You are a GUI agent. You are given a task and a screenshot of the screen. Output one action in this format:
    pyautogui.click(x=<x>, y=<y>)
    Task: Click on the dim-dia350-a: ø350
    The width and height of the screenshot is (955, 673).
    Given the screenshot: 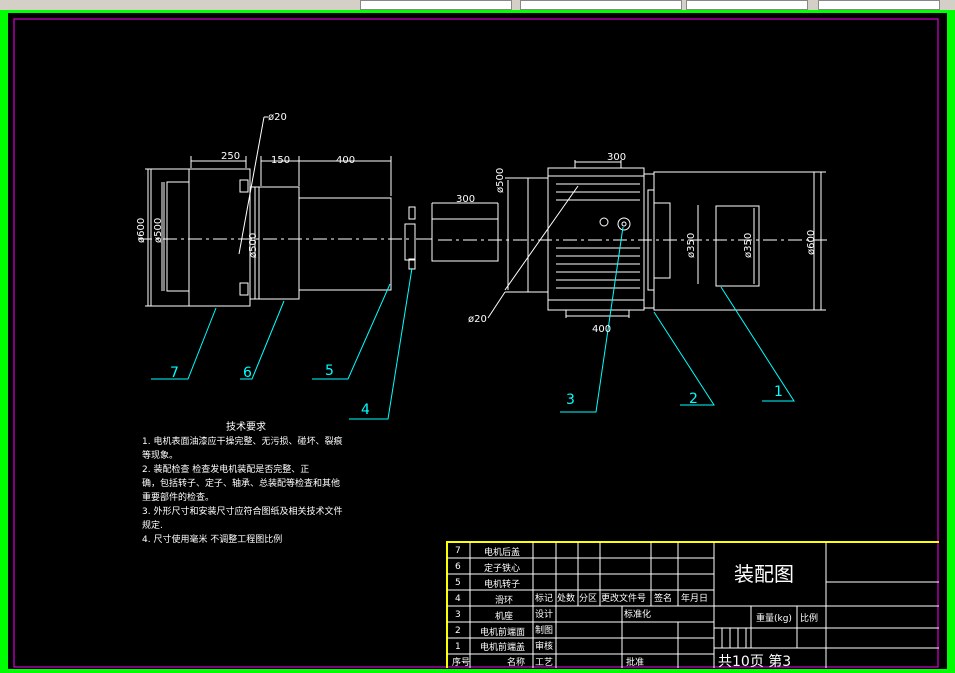 What is the action you would take?
    pyautogui.click(x=691, y=245)
    